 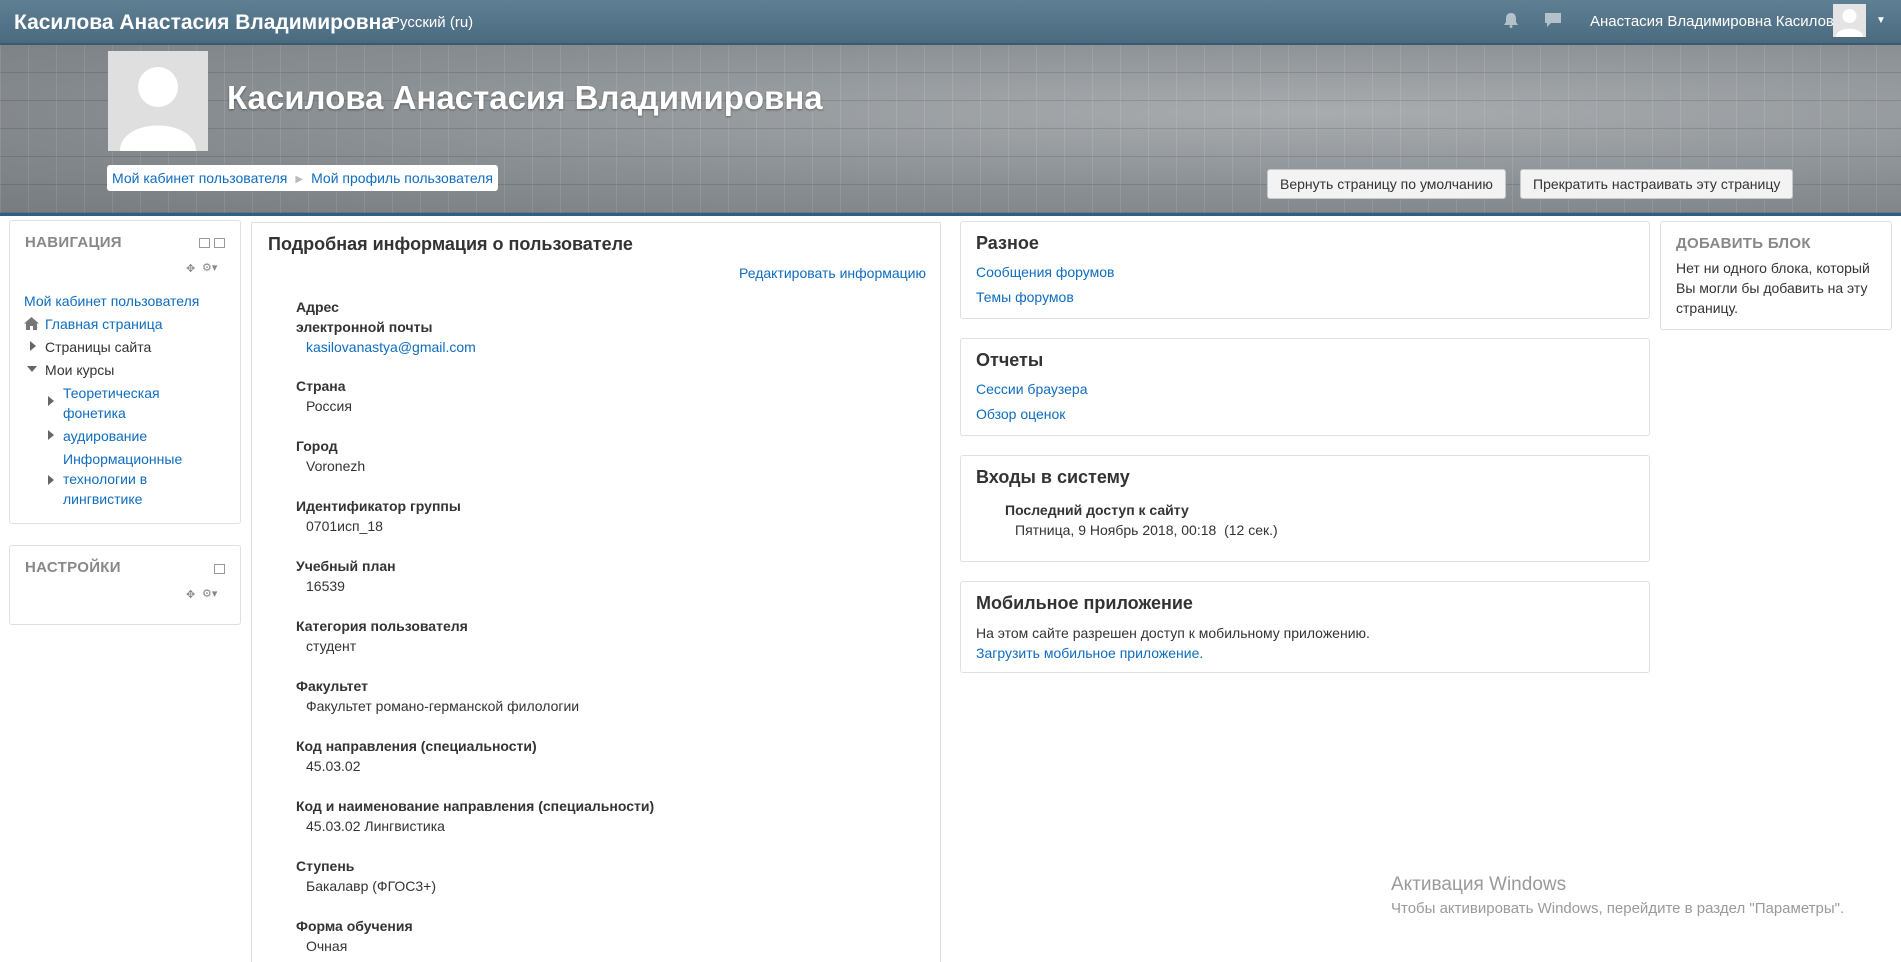 I want to click on caret-down-icon: ▼, so click(x=1881, y=20).